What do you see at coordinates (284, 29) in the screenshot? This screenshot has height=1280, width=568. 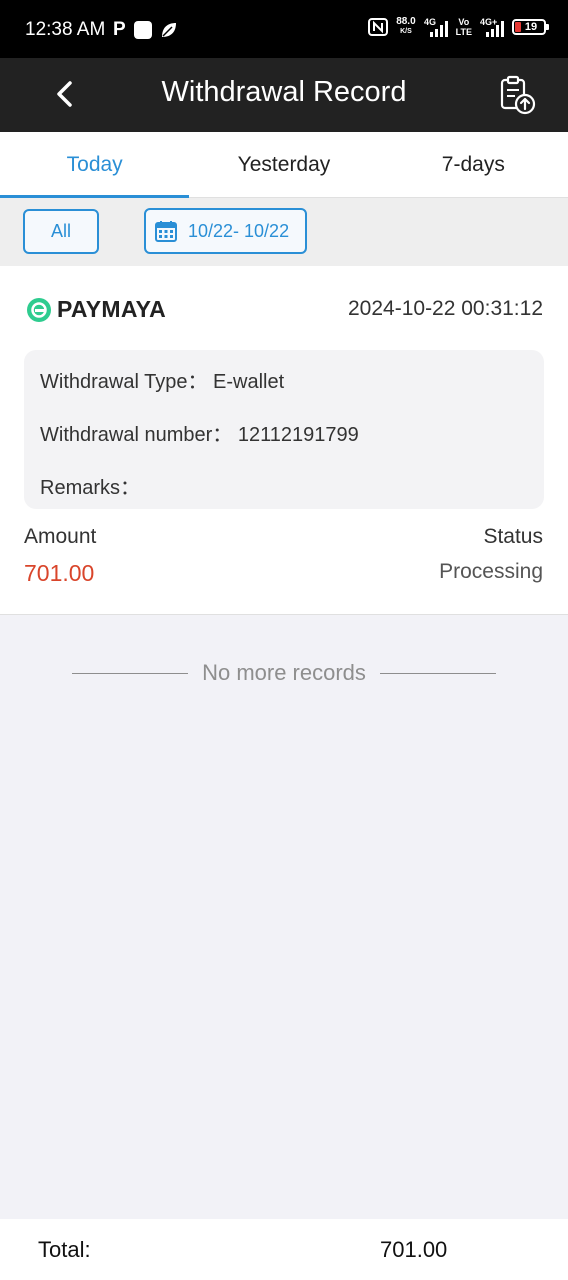 I see `status-bar: 12:38 AM P 88.0 K/S 4G Vo LTE 4G+ 19` at bounding box center [284, 29].